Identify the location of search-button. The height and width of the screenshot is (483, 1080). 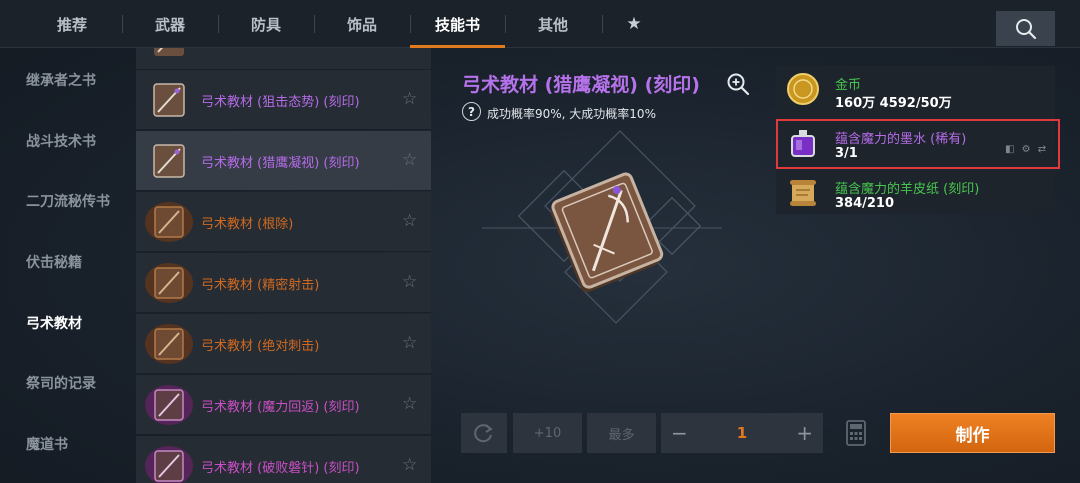
(1025, 28).